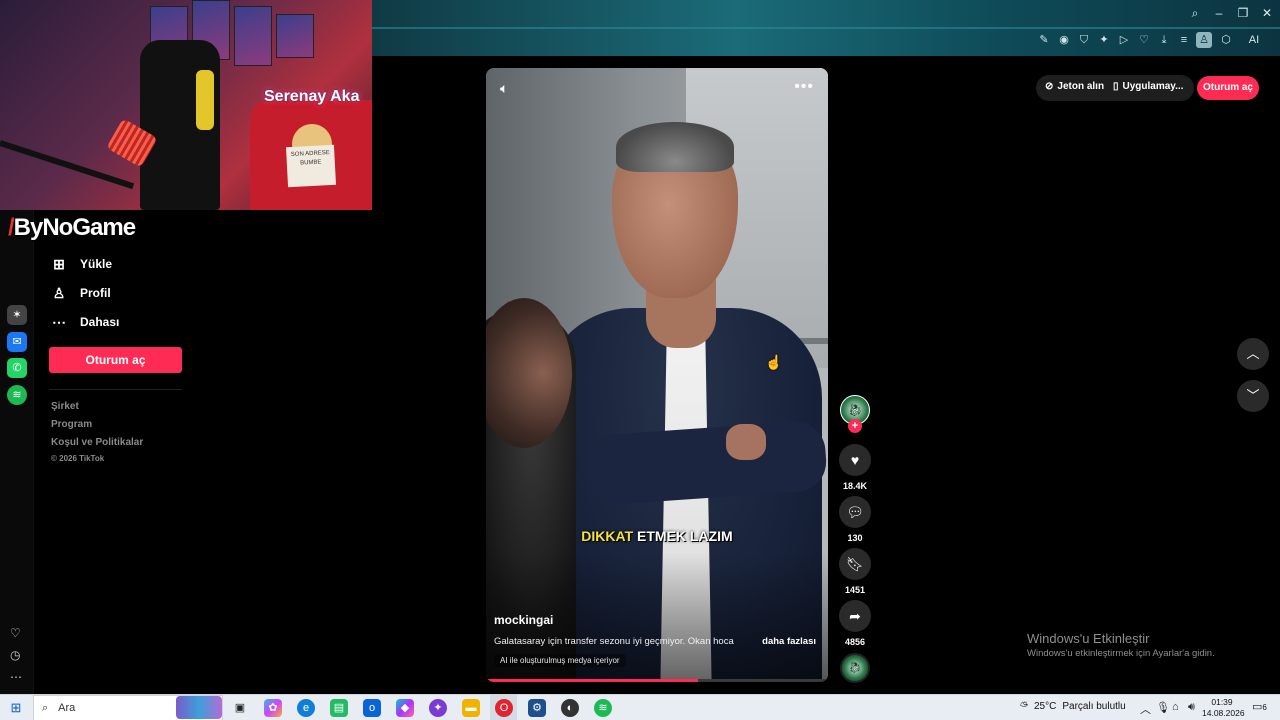 The image size is (1280, 720). I want to click on coin-icon: ⊘, so click(1049, 86).